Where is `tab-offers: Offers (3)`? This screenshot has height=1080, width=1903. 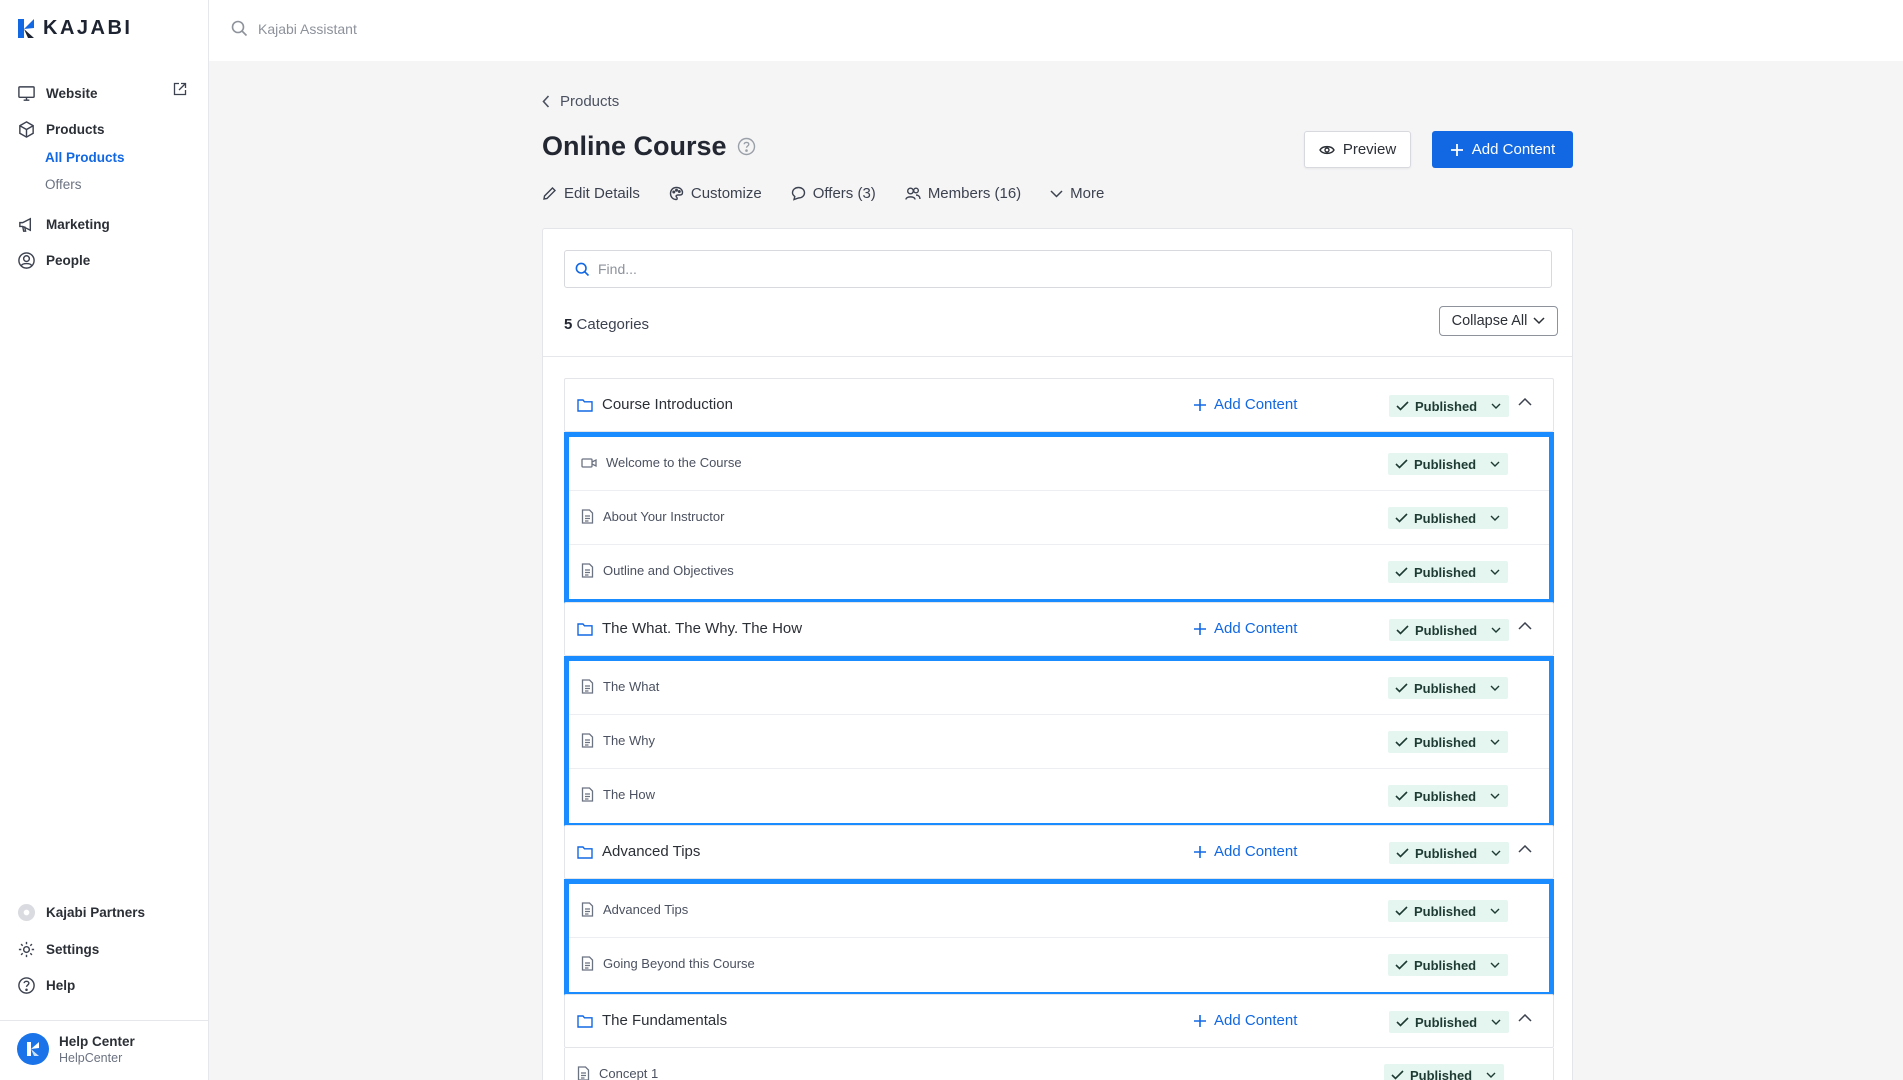 tab-offers: Offers (3) is located at coordinates (833, 193).